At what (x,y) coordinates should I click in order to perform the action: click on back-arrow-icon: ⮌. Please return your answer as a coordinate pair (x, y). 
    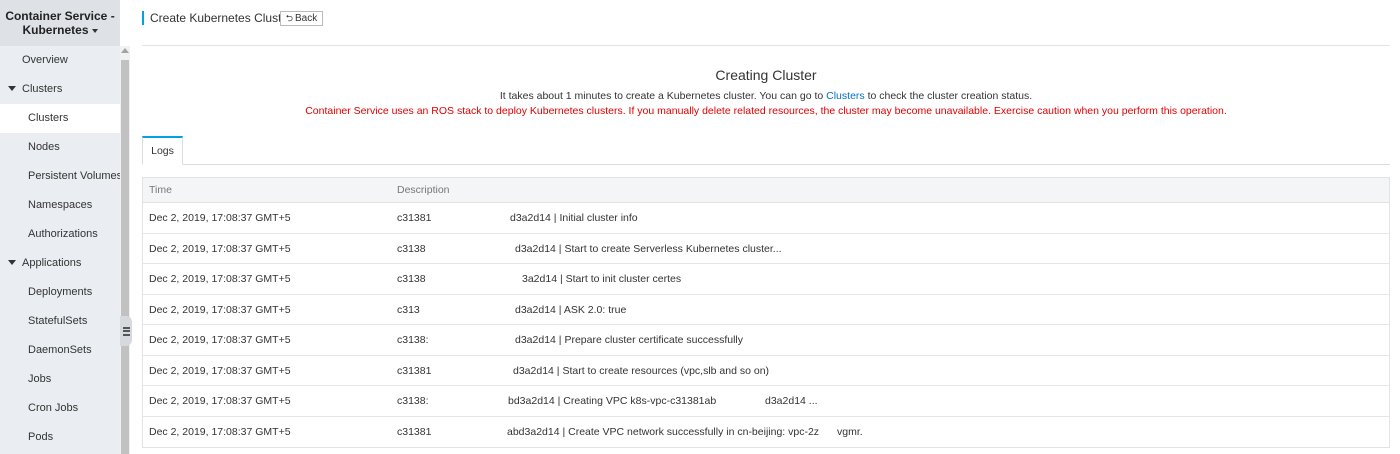
    Looking at the image, I should click on (289, 18).